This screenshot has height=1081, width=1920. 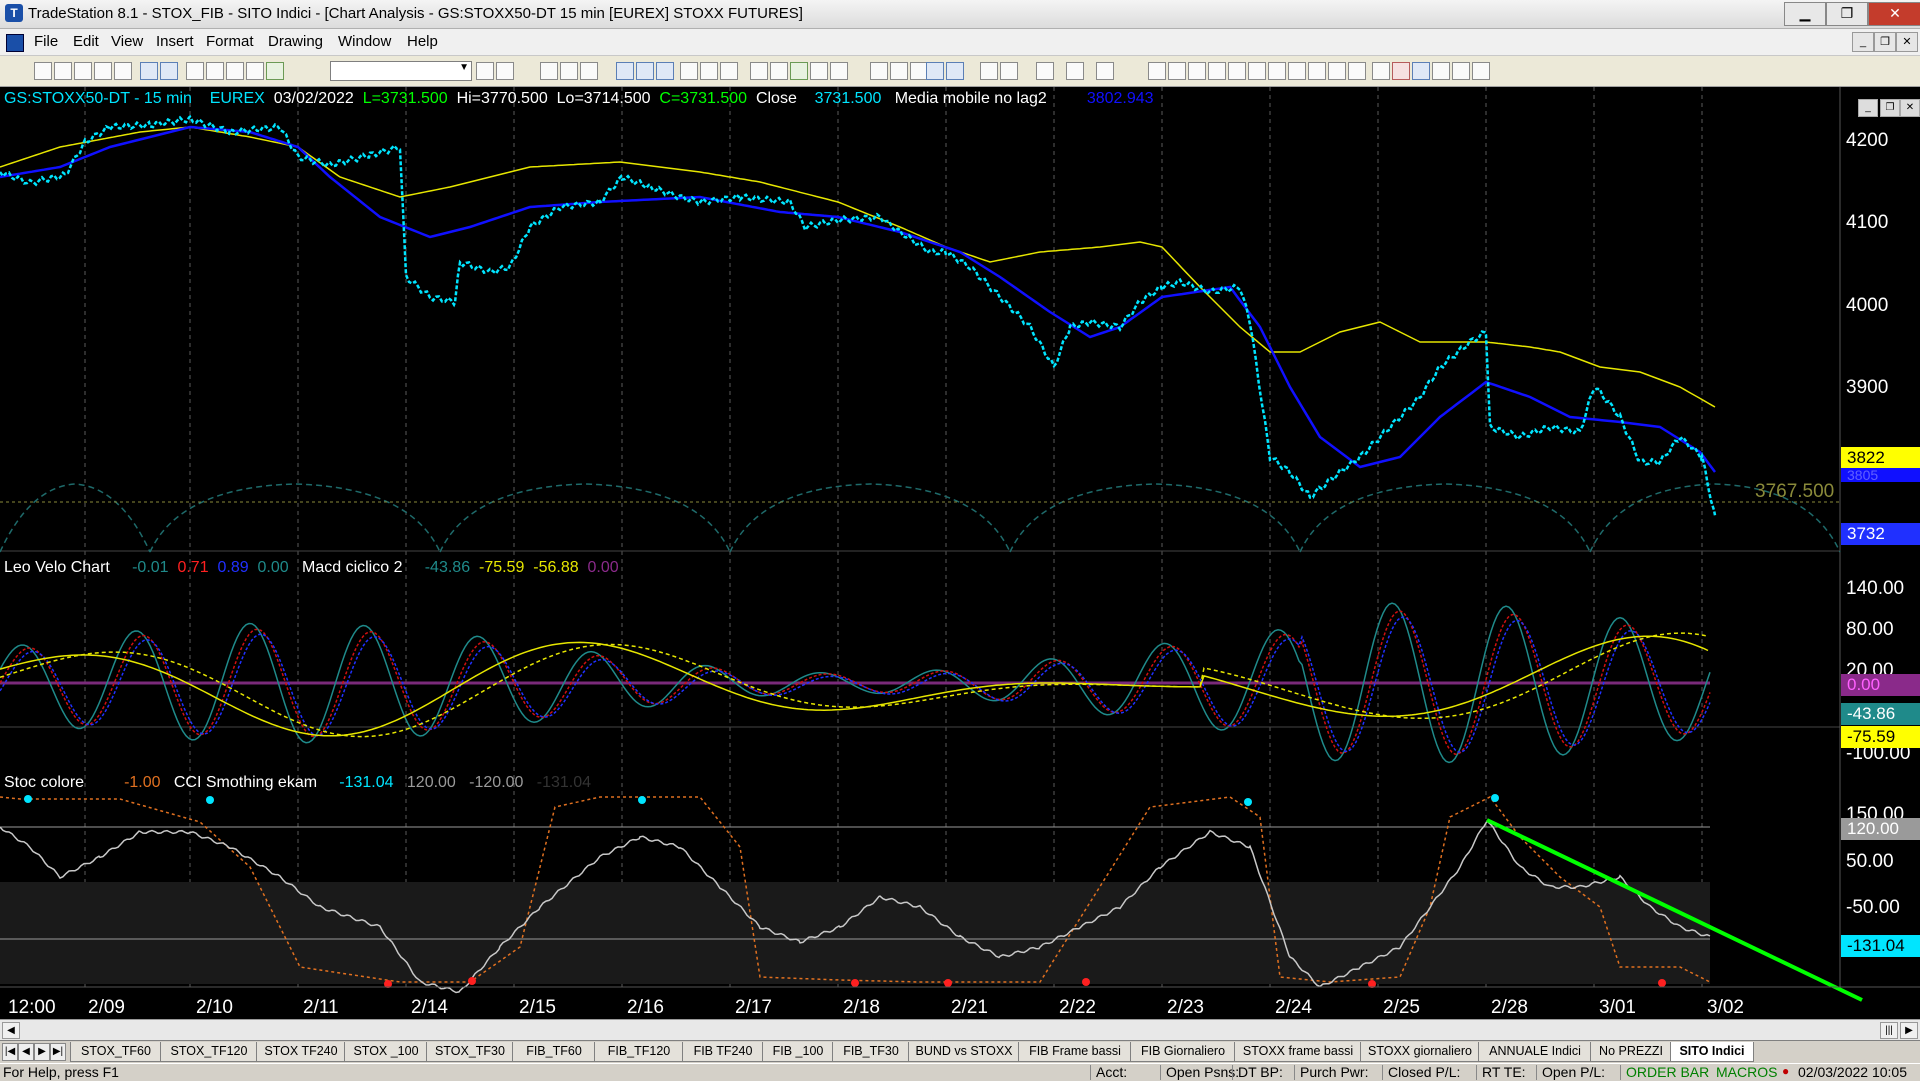 I want to click on pencil-icon, so click(x=1357, y=71).